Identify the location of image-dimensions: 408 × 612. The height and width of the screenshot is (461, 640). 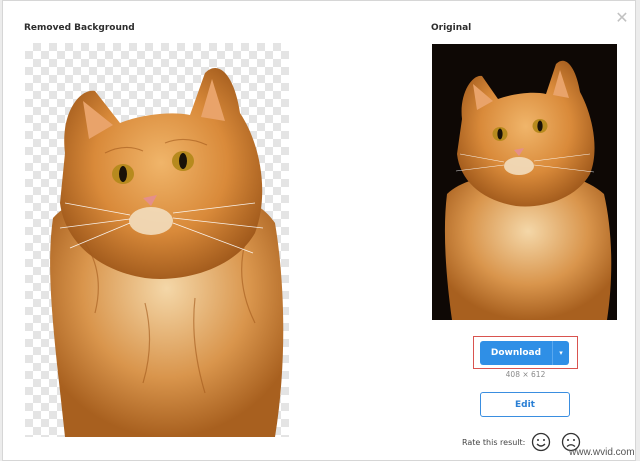
(525, 374).